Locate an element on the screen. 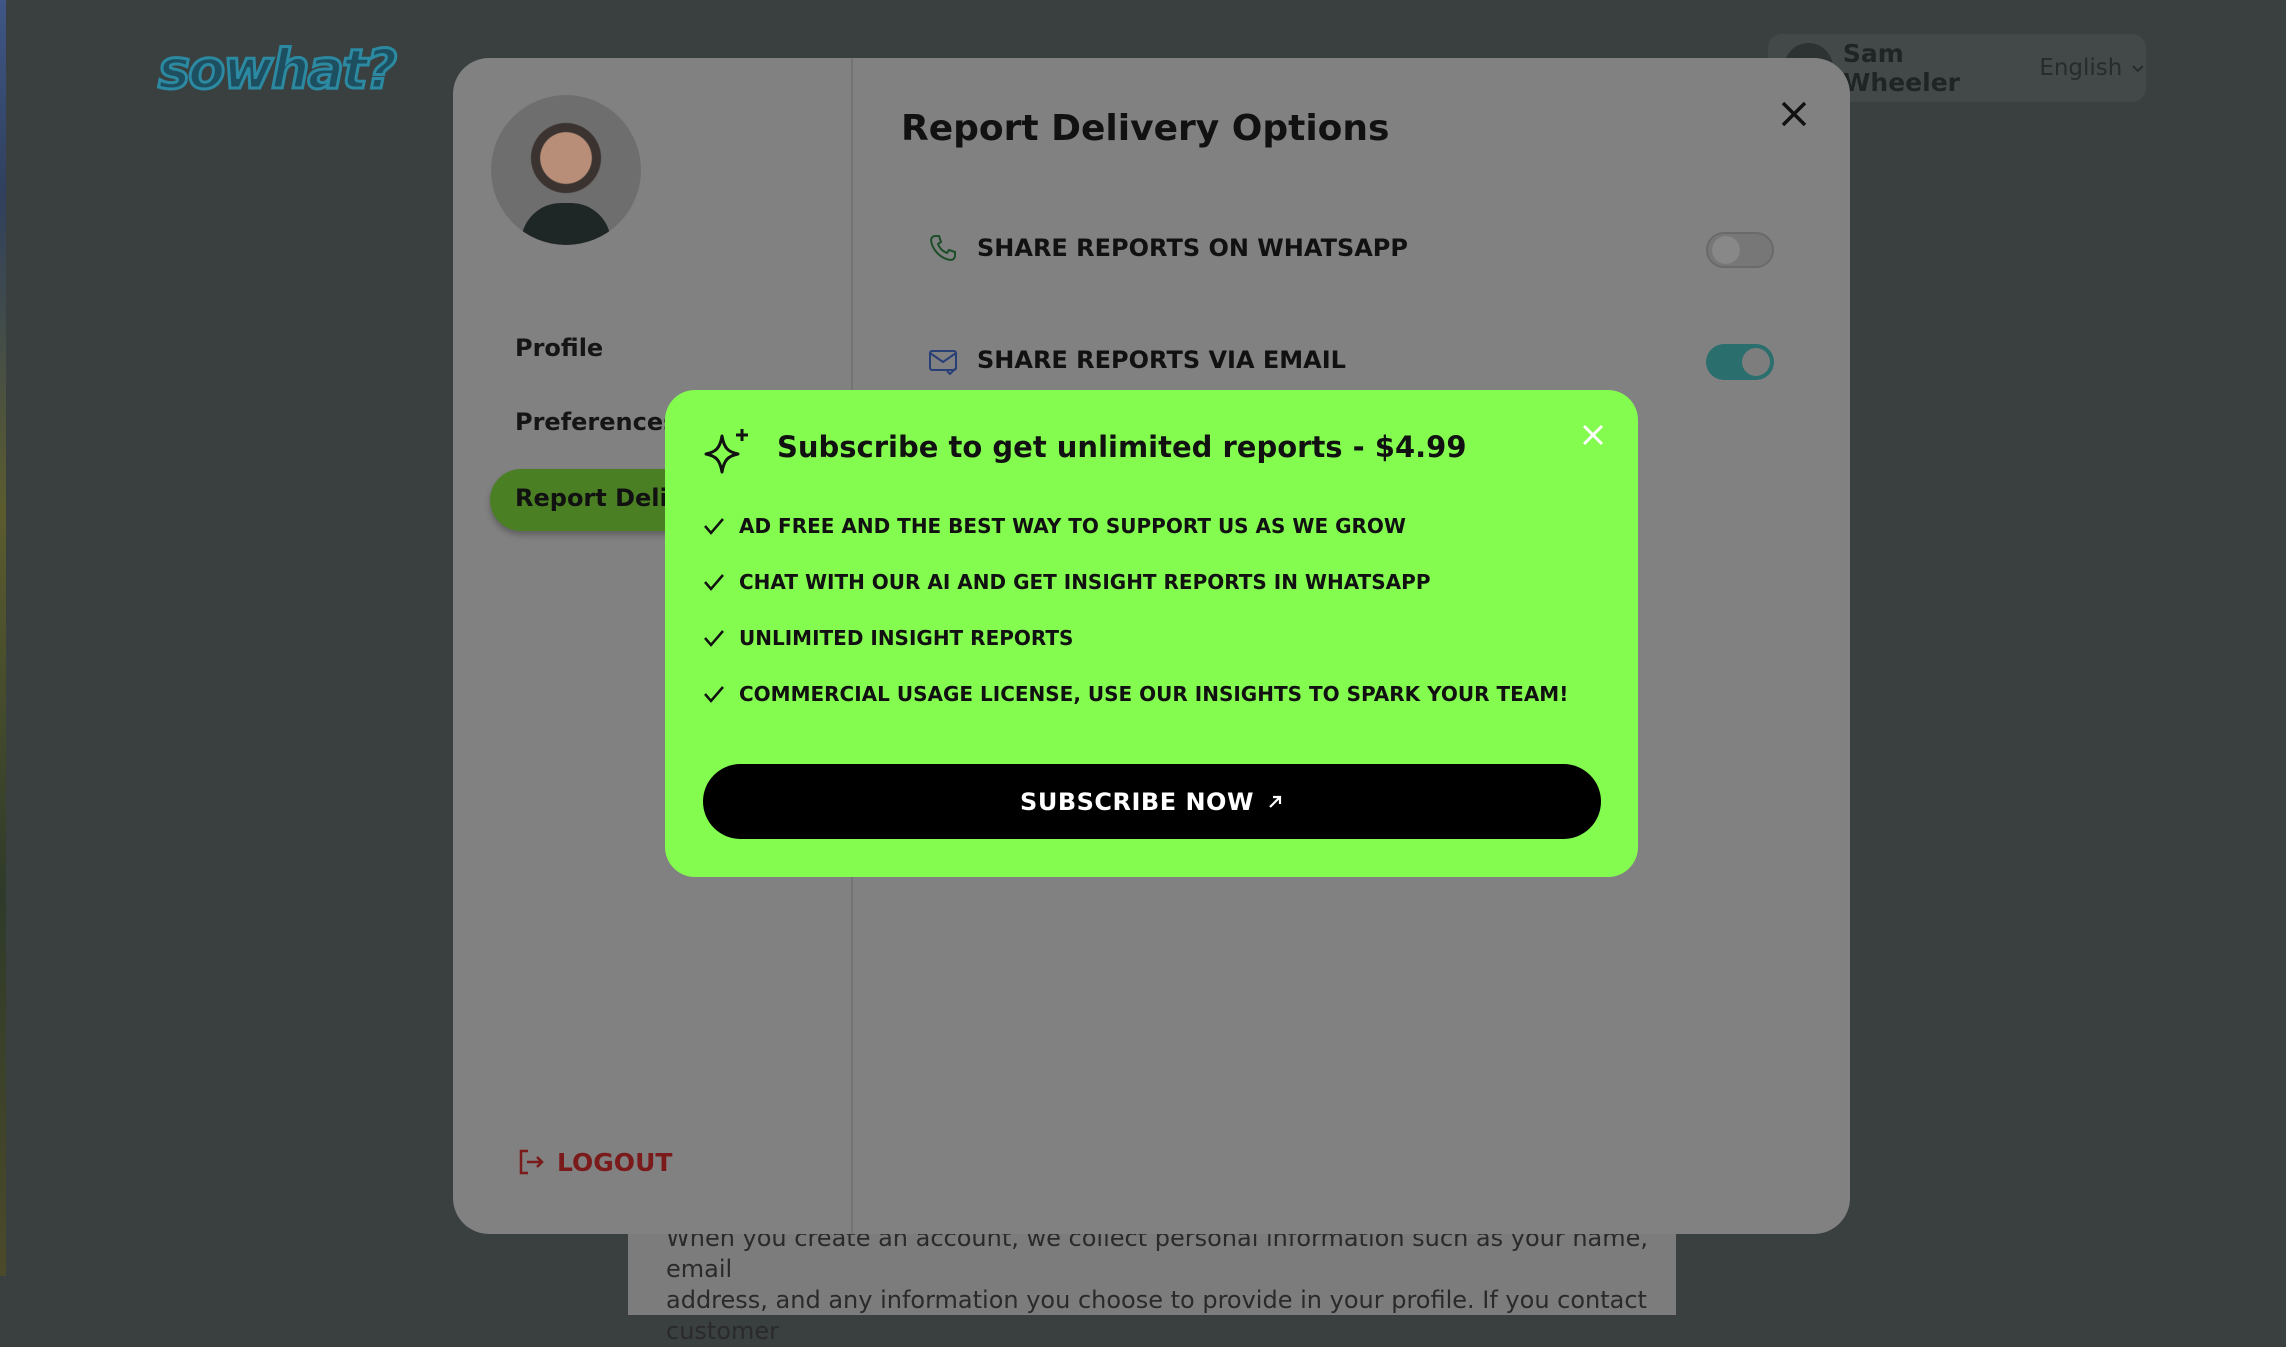 This screenshot has width=2286, height=1347. email-option-label: SHARE REPORTS VIA EMAIL is located at coordinates (1161, 360).